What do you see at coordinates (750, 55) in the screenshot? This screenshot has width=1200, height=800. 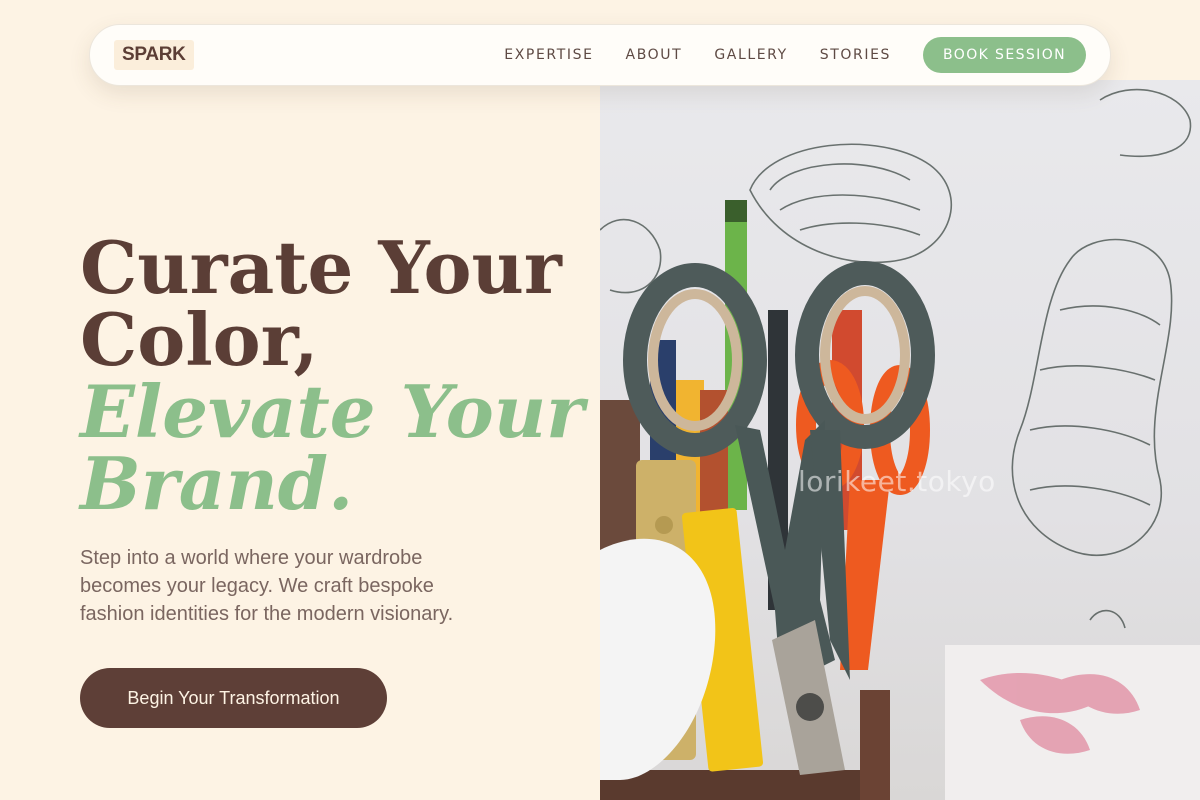 I see `nav-link-gallery: GALLERY` at bounding box center [750, 55].